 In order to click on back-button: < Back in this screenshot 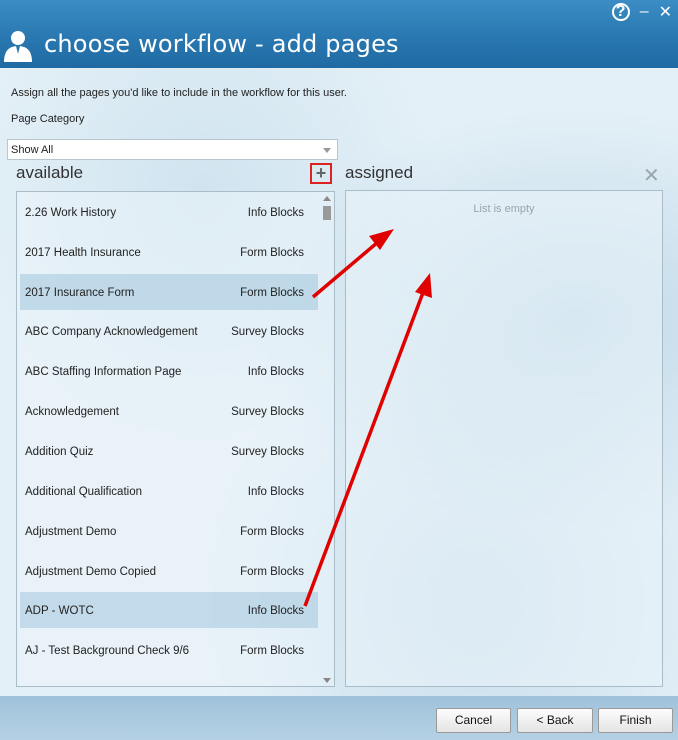, I will do `click(555, 720)`.